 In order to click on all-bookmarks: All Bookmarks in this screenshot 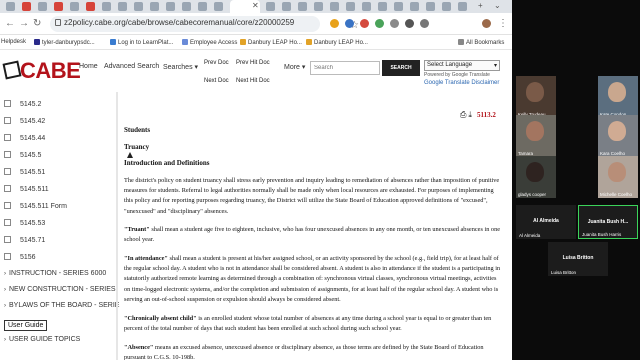, I will do `click(481, 42)`.